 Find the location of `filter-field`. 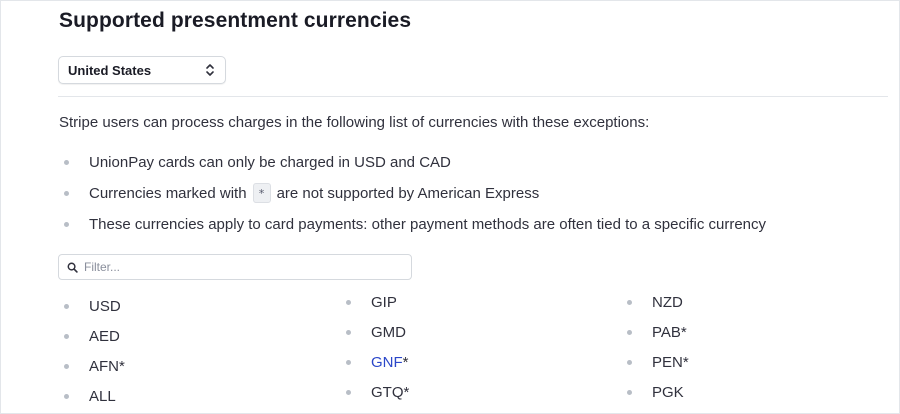

filter-field is located at coordinates (235, 267).